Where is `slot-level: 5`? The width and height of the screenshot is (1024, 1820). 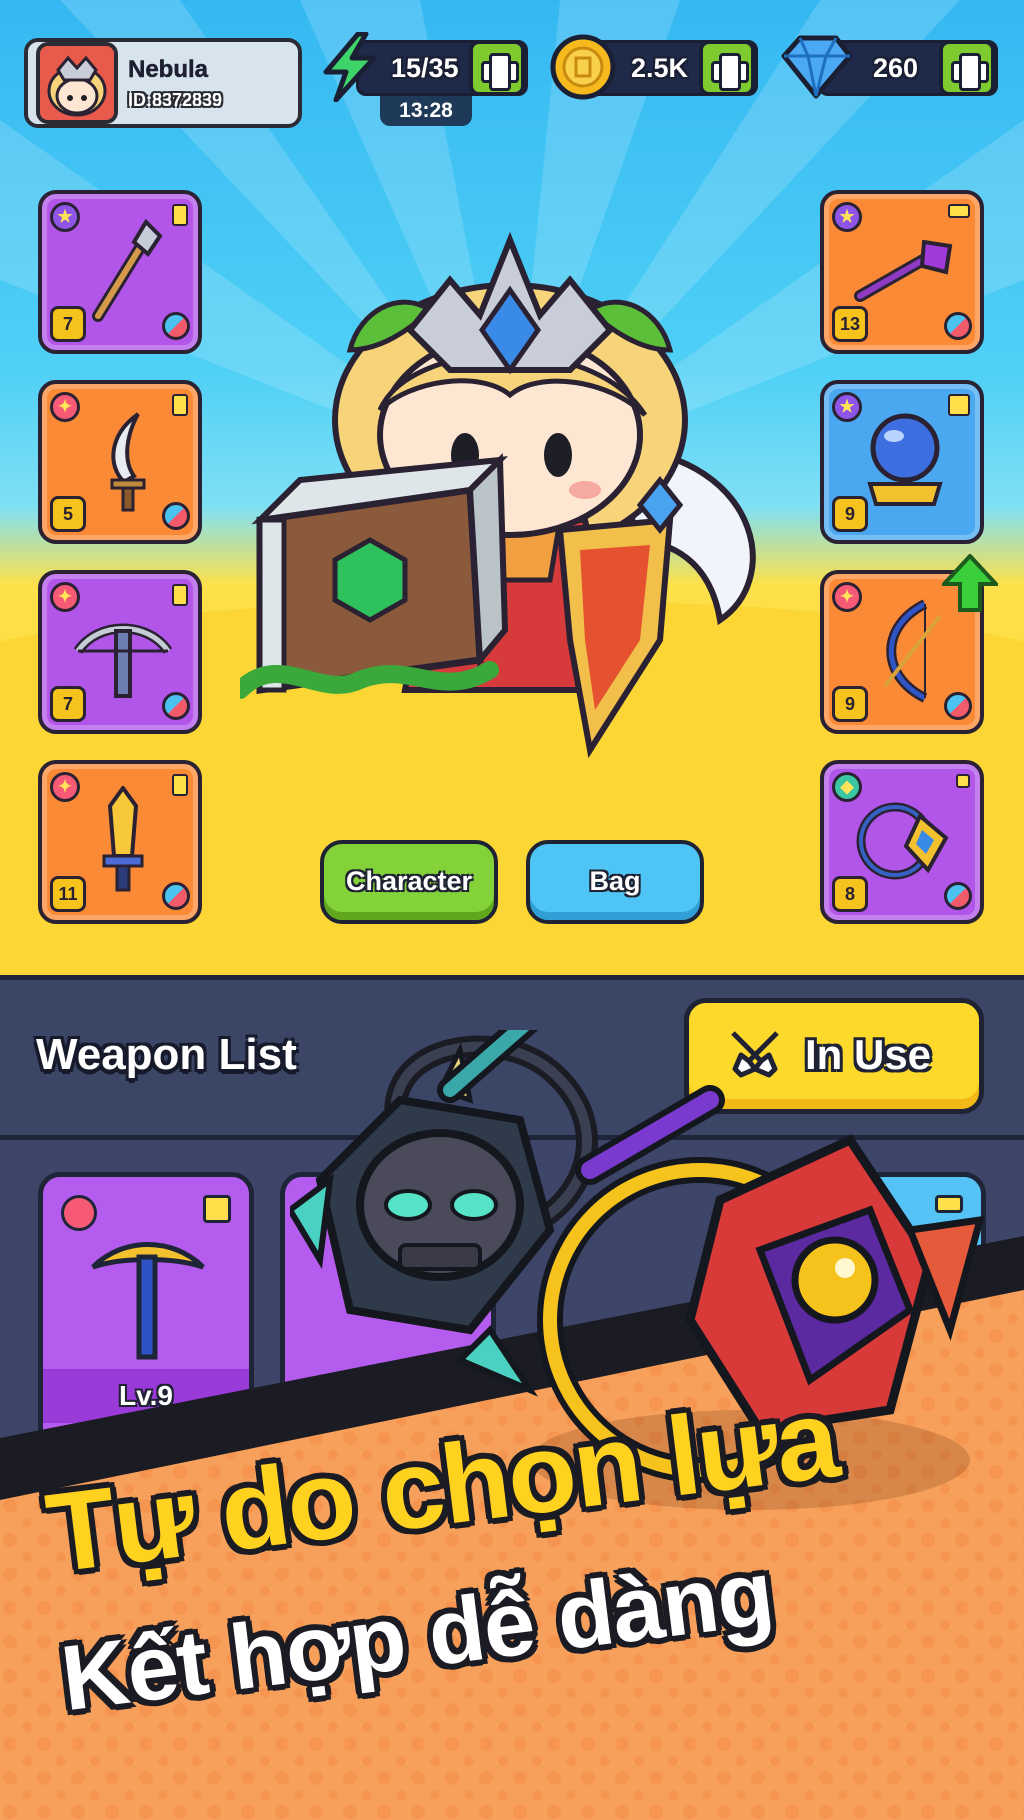 slot-level: 5 is located at coordinates (68, 514).